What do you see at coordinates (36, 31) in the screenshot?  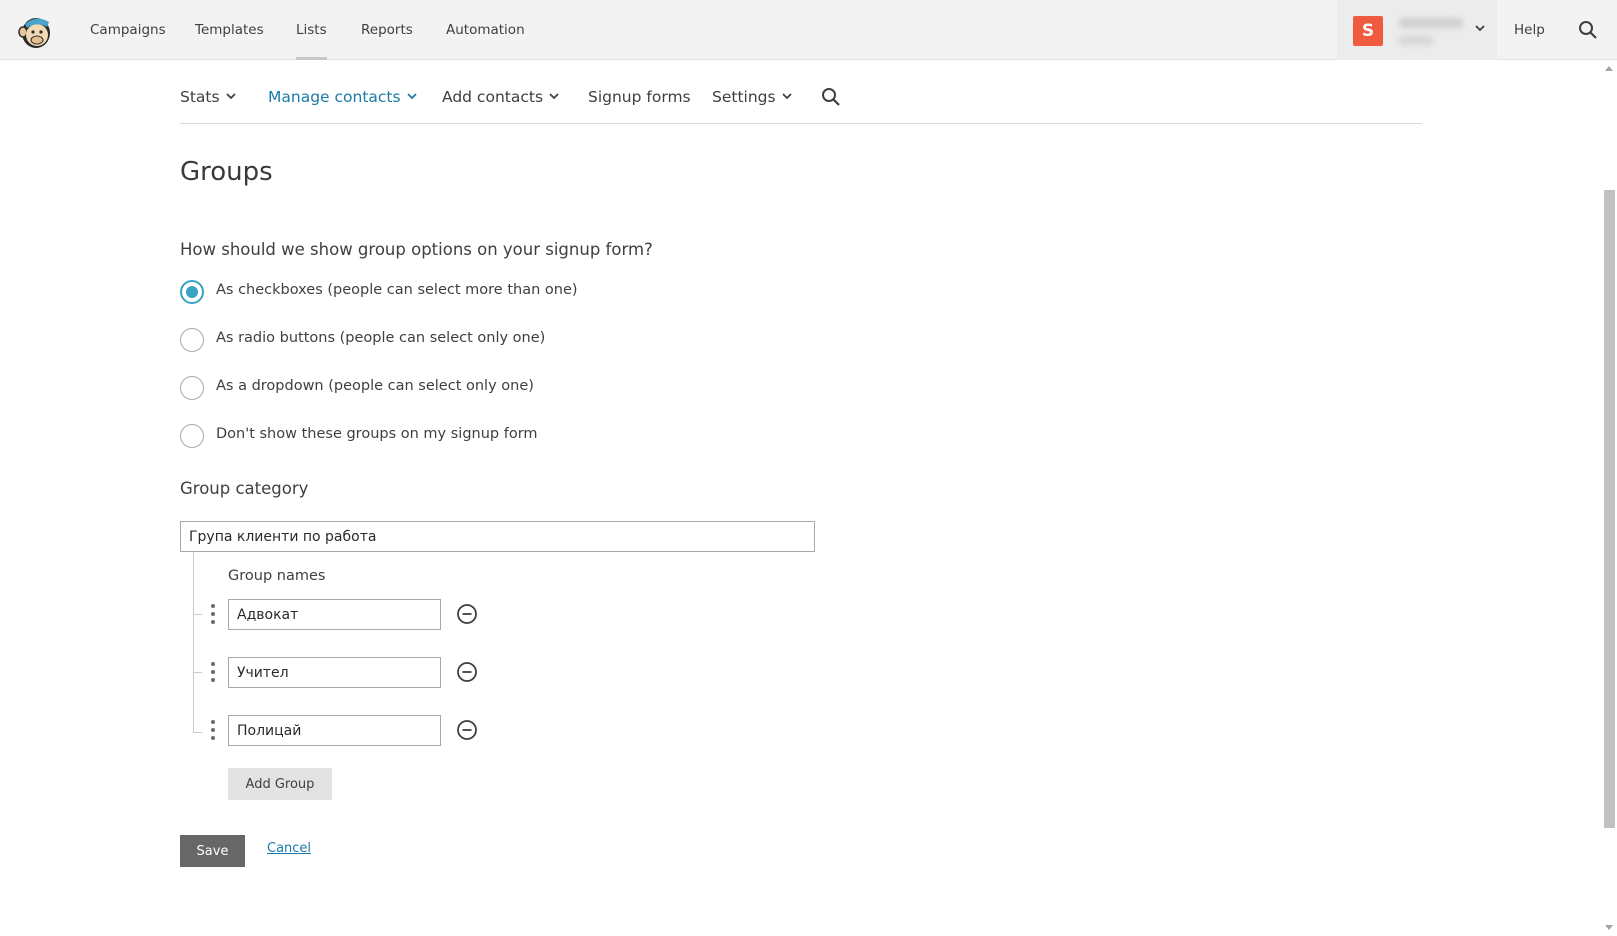 I see `mailchimp-logo-icon` at bounding box center [36, 31].